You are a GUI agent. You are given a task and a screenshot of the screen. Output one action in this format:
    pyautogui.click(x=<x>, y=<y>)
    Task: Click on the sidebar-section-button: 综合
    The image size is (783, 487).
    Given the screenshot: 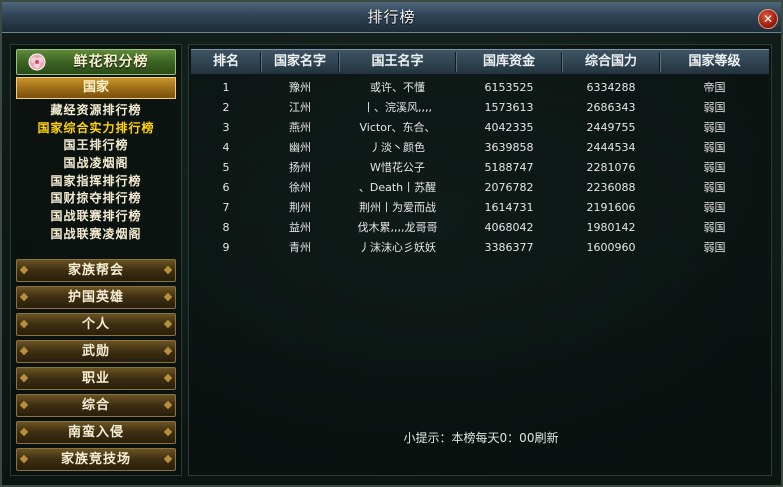 What is the action you would take?
    pyautogui.click(x=96, y=405)
    